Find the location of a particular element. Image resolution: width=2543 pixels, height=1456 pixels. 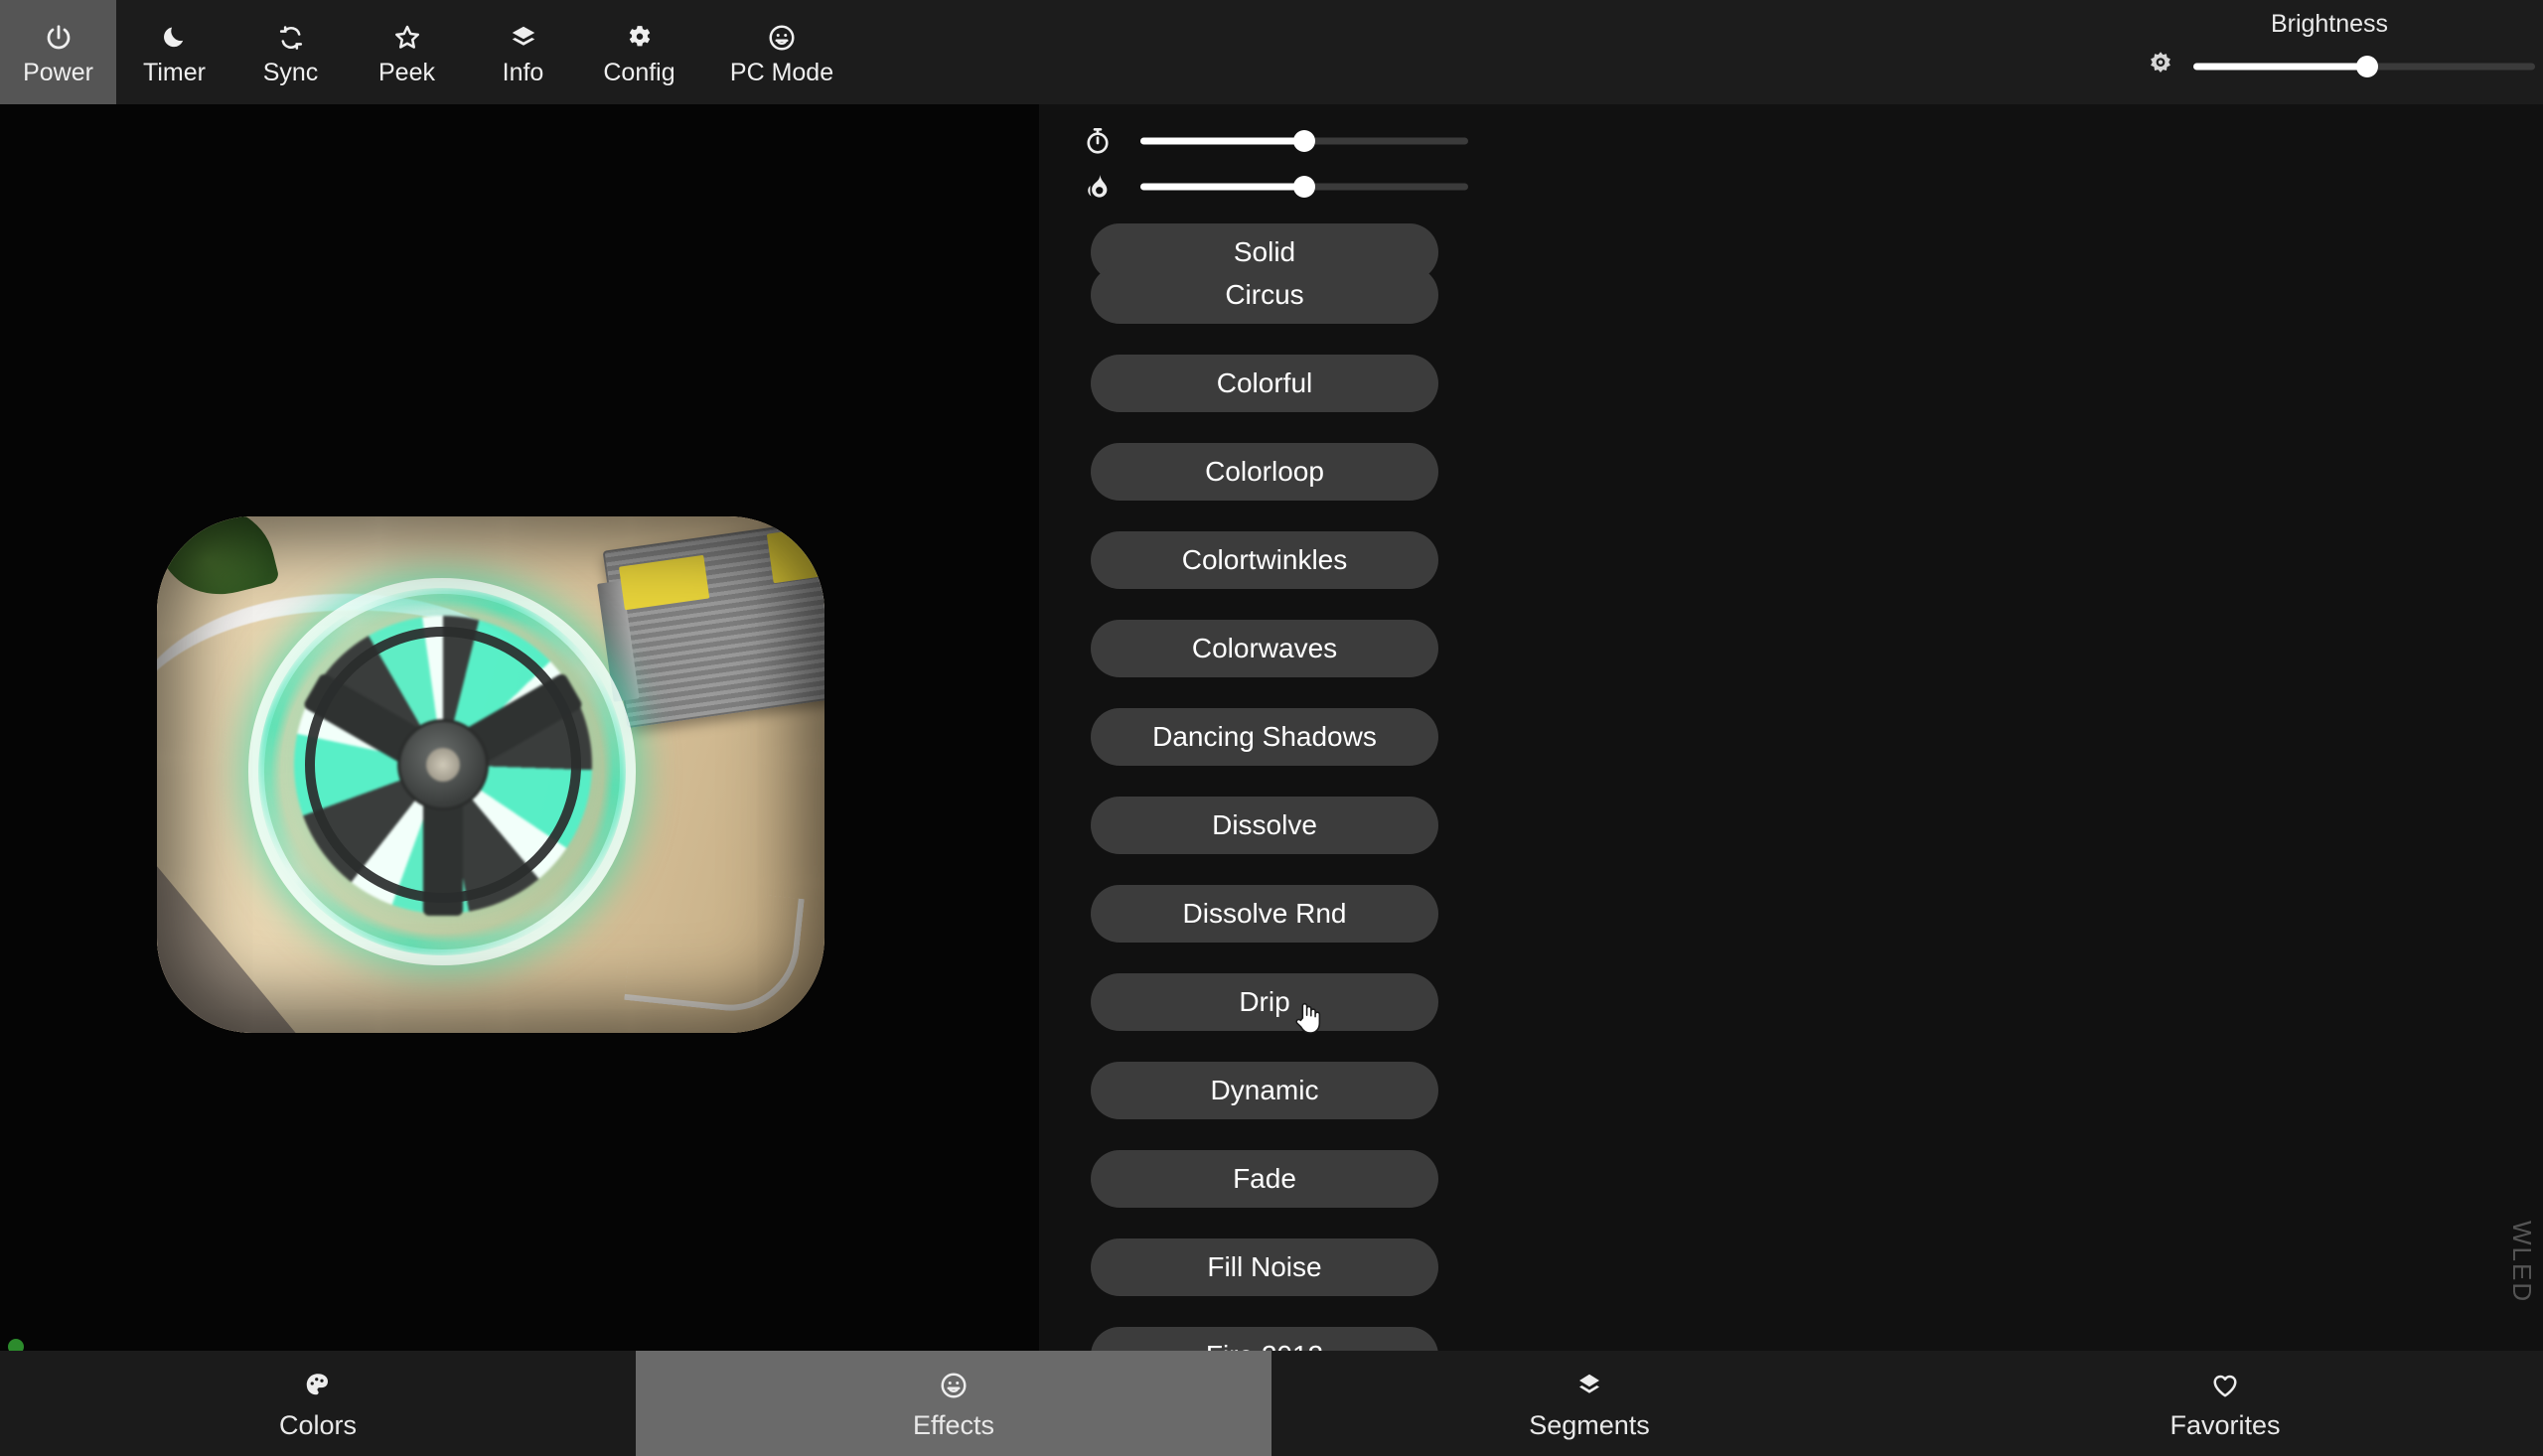

speed-slider-knob is located at coordinates (1304, 141).